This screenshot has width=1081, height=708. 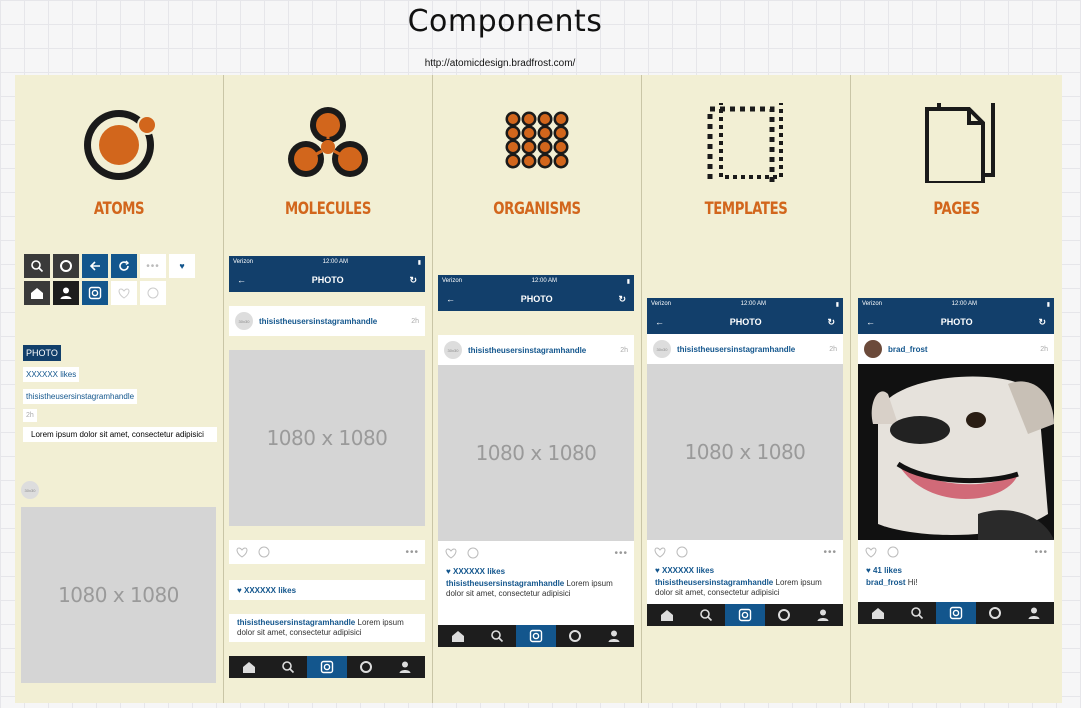 I want to click on camera-icon, so click(x=95, y=293).